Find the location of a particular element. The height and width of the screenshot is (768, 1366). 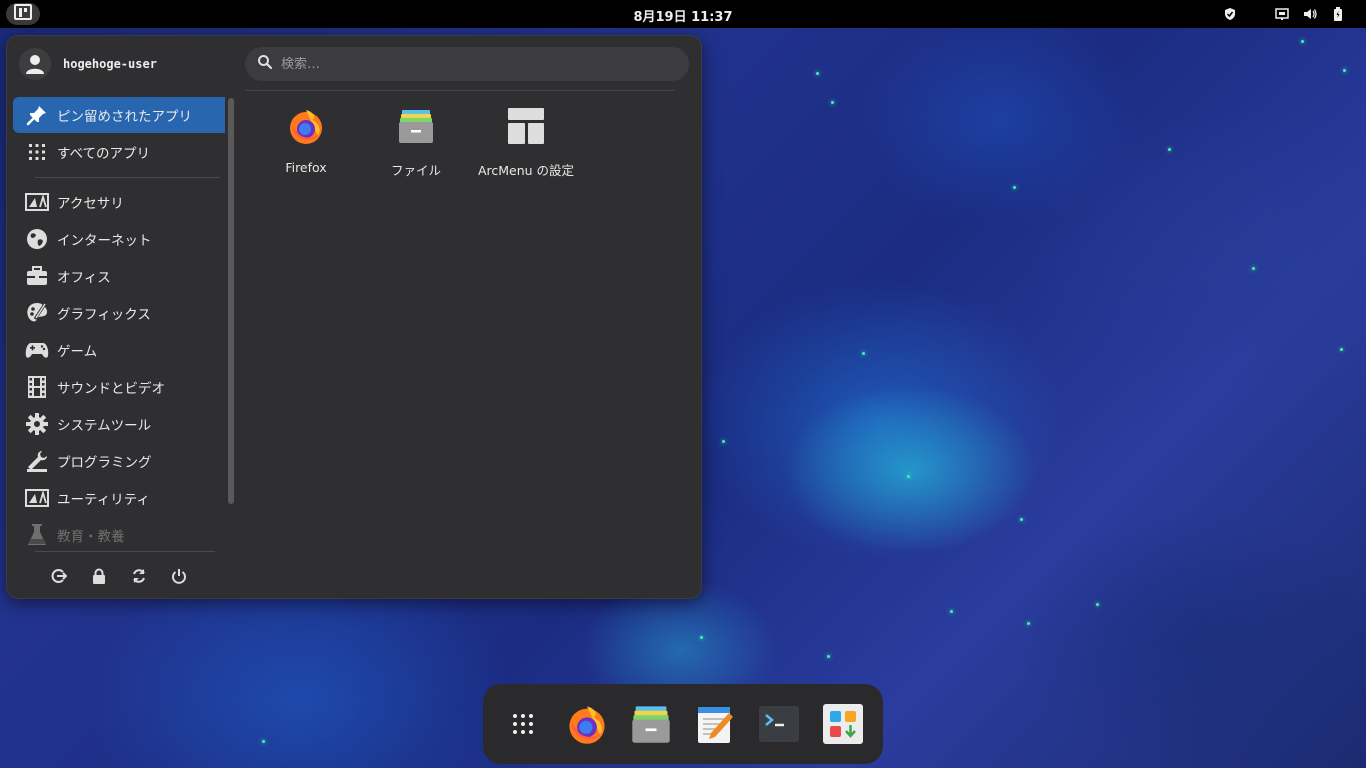

sidebar-item-utilities: ユーティリティ is located at coordinates (119, 498).